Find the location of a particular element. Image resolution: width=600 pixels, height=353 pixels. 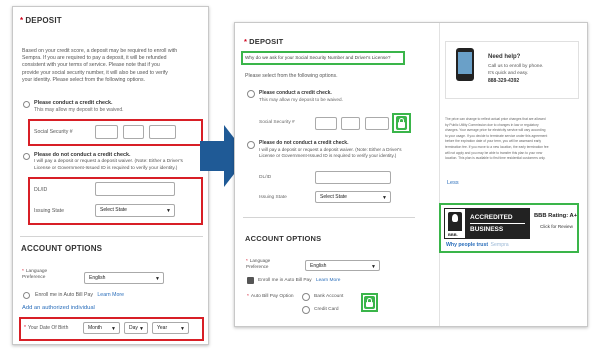

autopay-label-right: Enroll me in Auto Bill Pay is located at coordinates (285, 280).